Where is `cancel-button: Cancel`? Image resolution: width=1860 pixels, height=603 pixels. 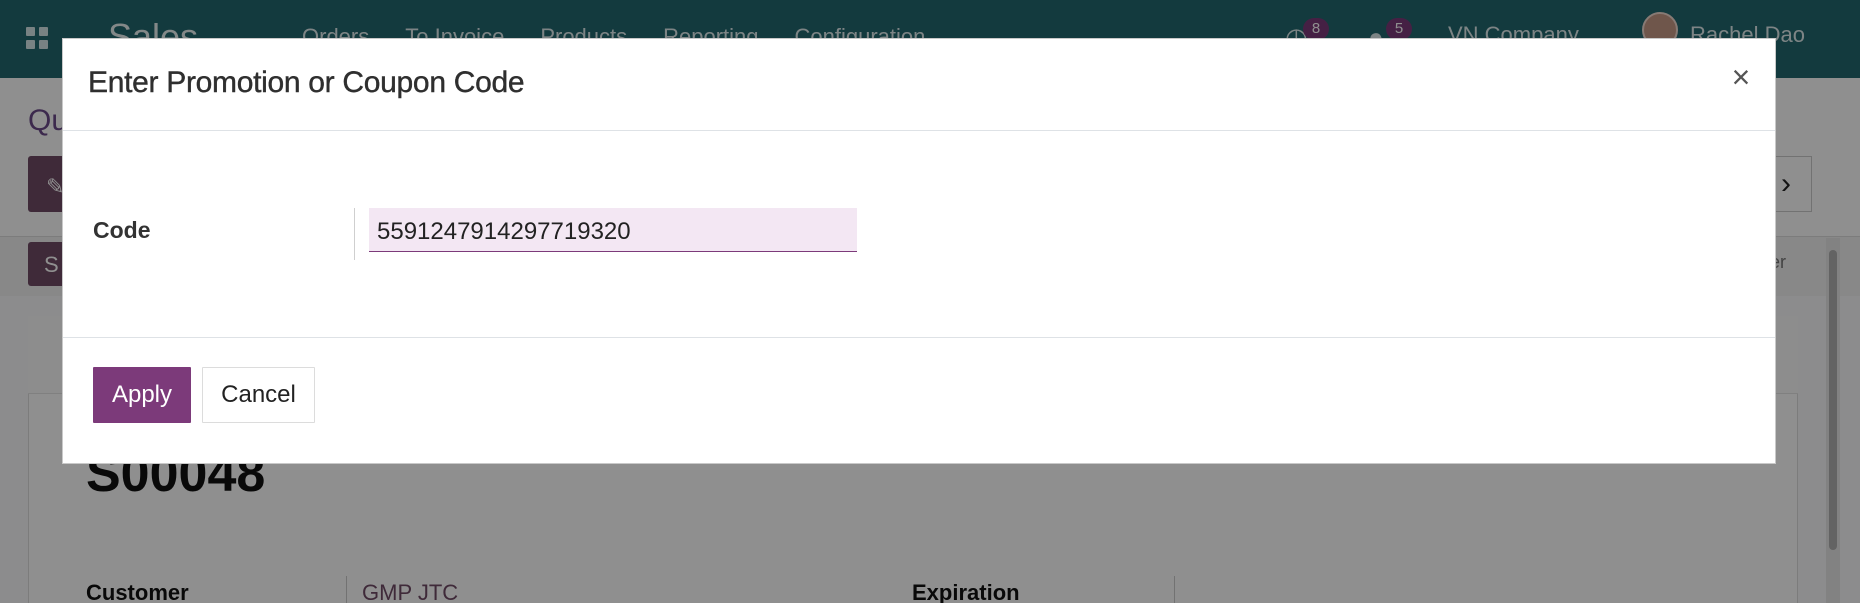
cancel-button: Cancel is located at coordinates (258, 395).